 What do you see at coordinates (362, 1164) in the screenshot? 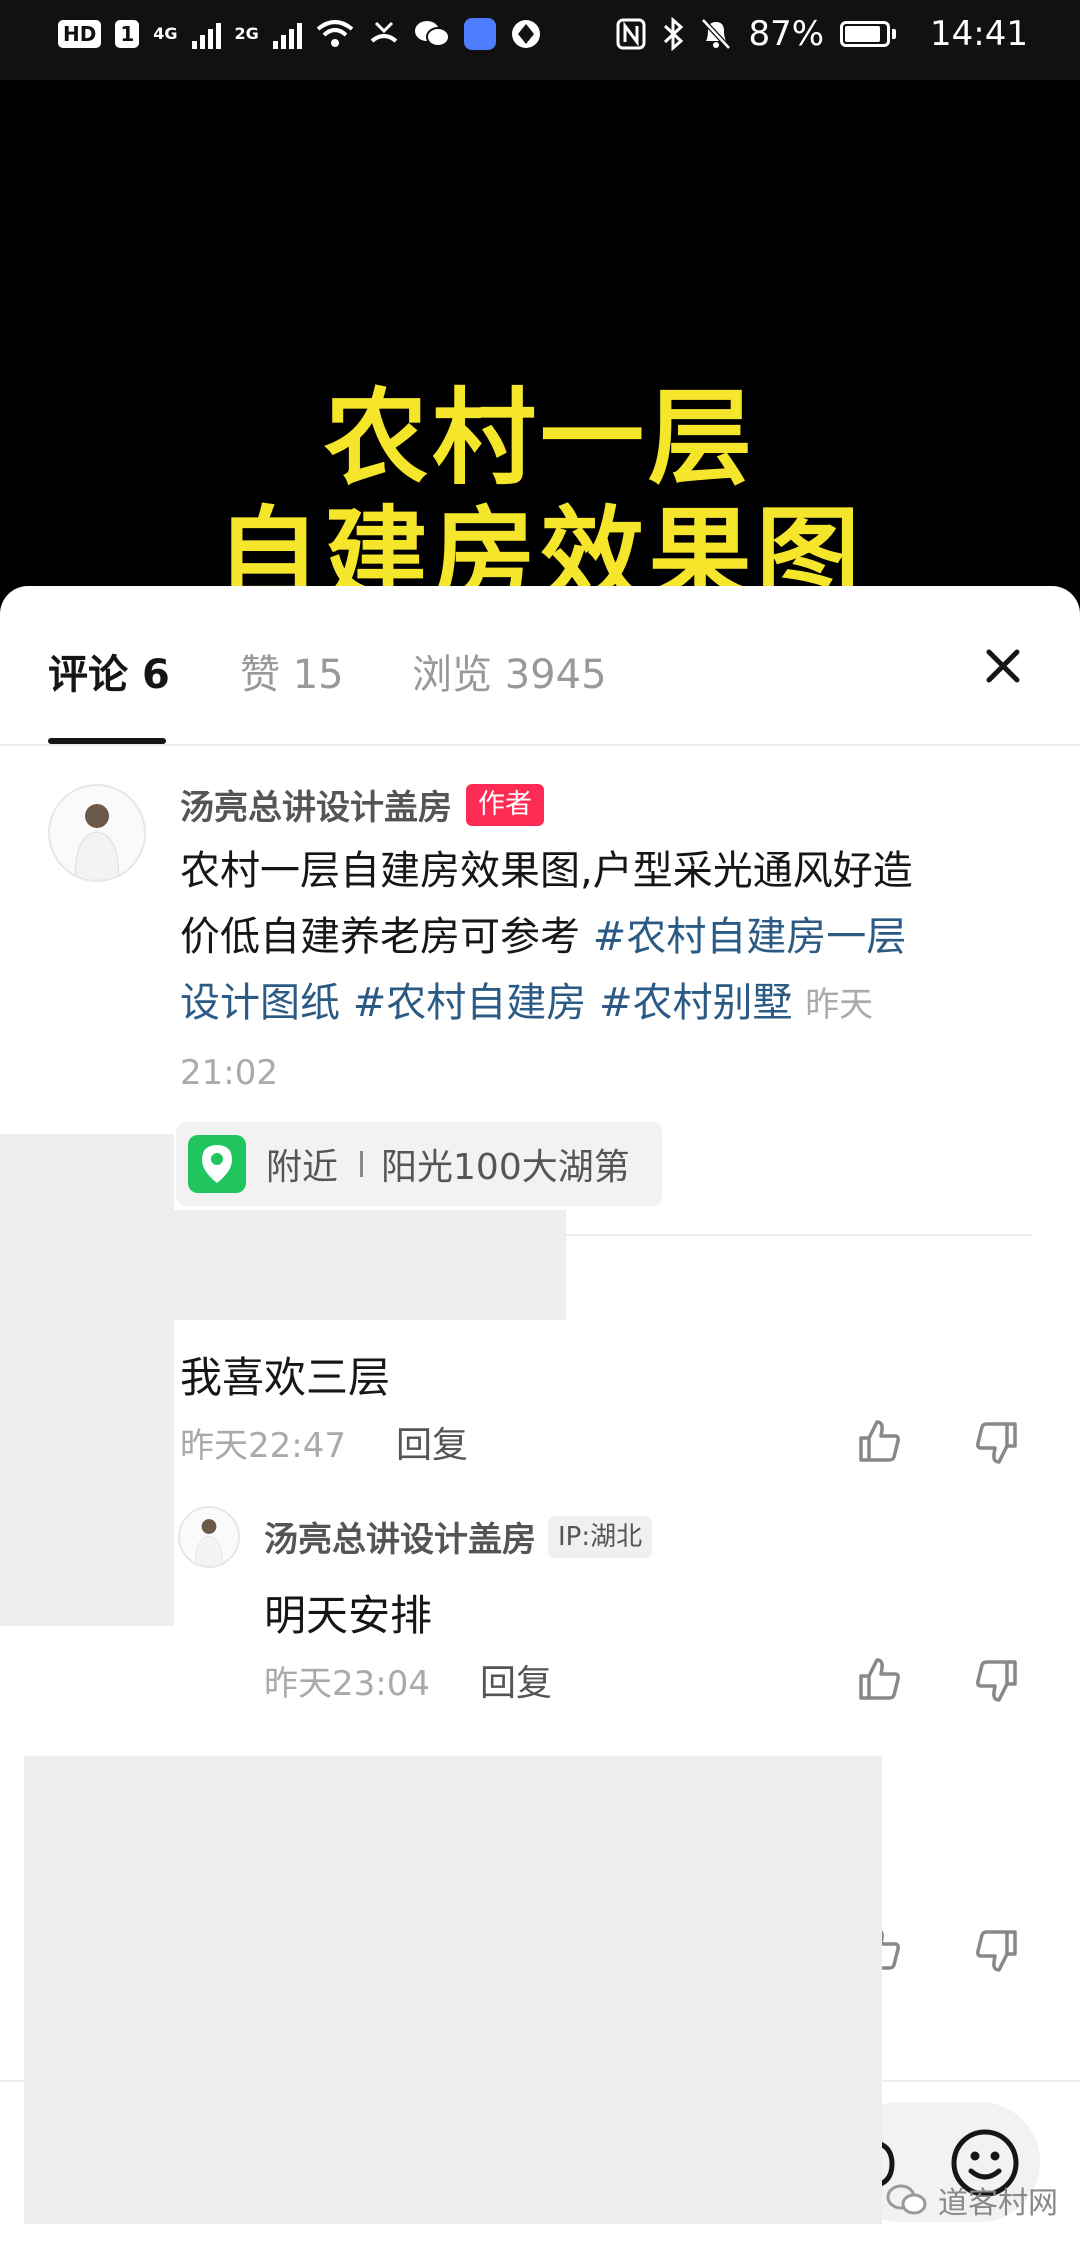
I see `location-separator` at bounding box center [362, 1164].